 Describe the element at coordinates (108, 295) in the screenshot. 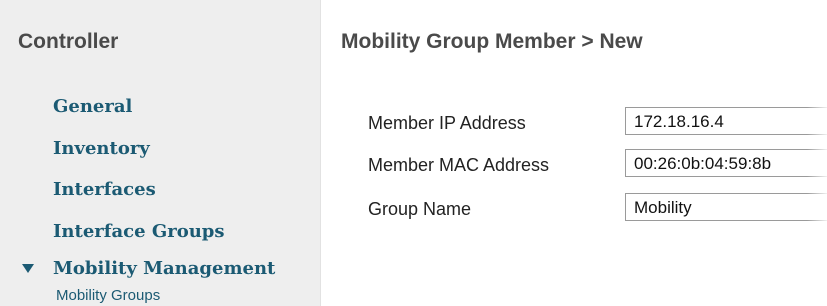

I see `sidebar-subitem-mobility-groups: Mobility Groups` at that location.